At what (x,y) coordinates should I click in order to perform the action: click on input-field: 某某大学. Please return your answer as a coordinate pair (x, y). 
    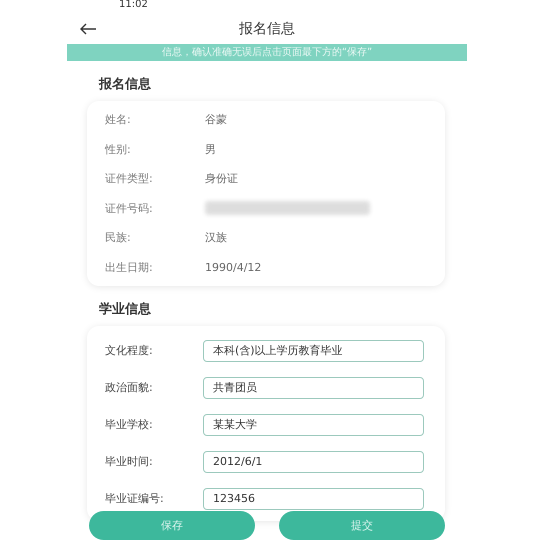
    Looking at the image, I should click on (313, 425).